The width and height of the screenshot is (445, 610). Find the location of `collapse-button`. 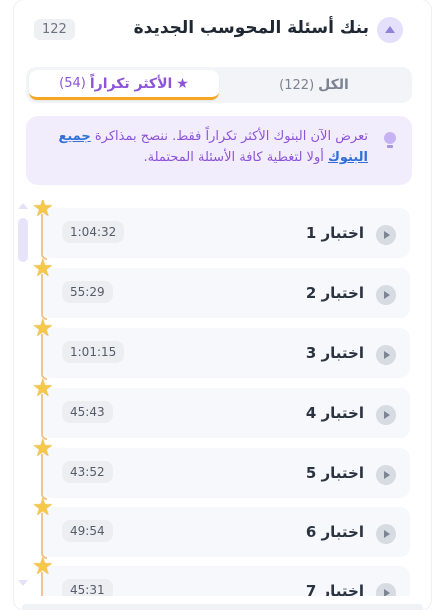

collapse-button is located at coordinates (390, 30).